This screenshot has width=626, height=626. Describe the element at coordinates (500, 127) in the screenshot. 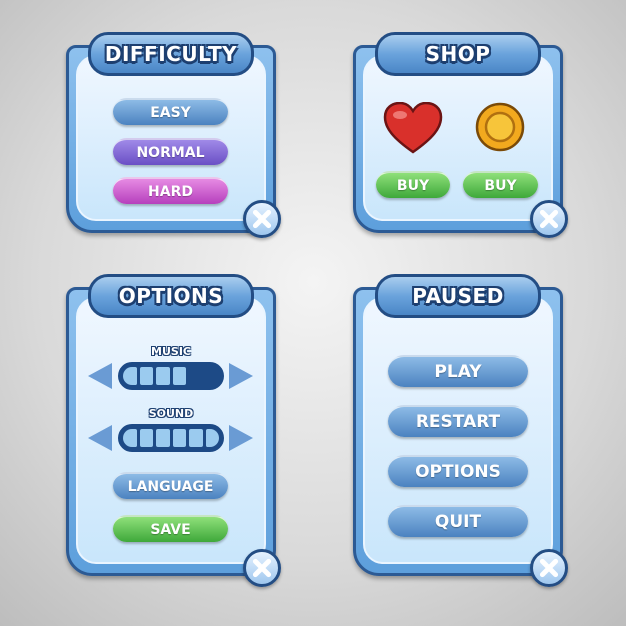

I see `coin-icon` at that location.